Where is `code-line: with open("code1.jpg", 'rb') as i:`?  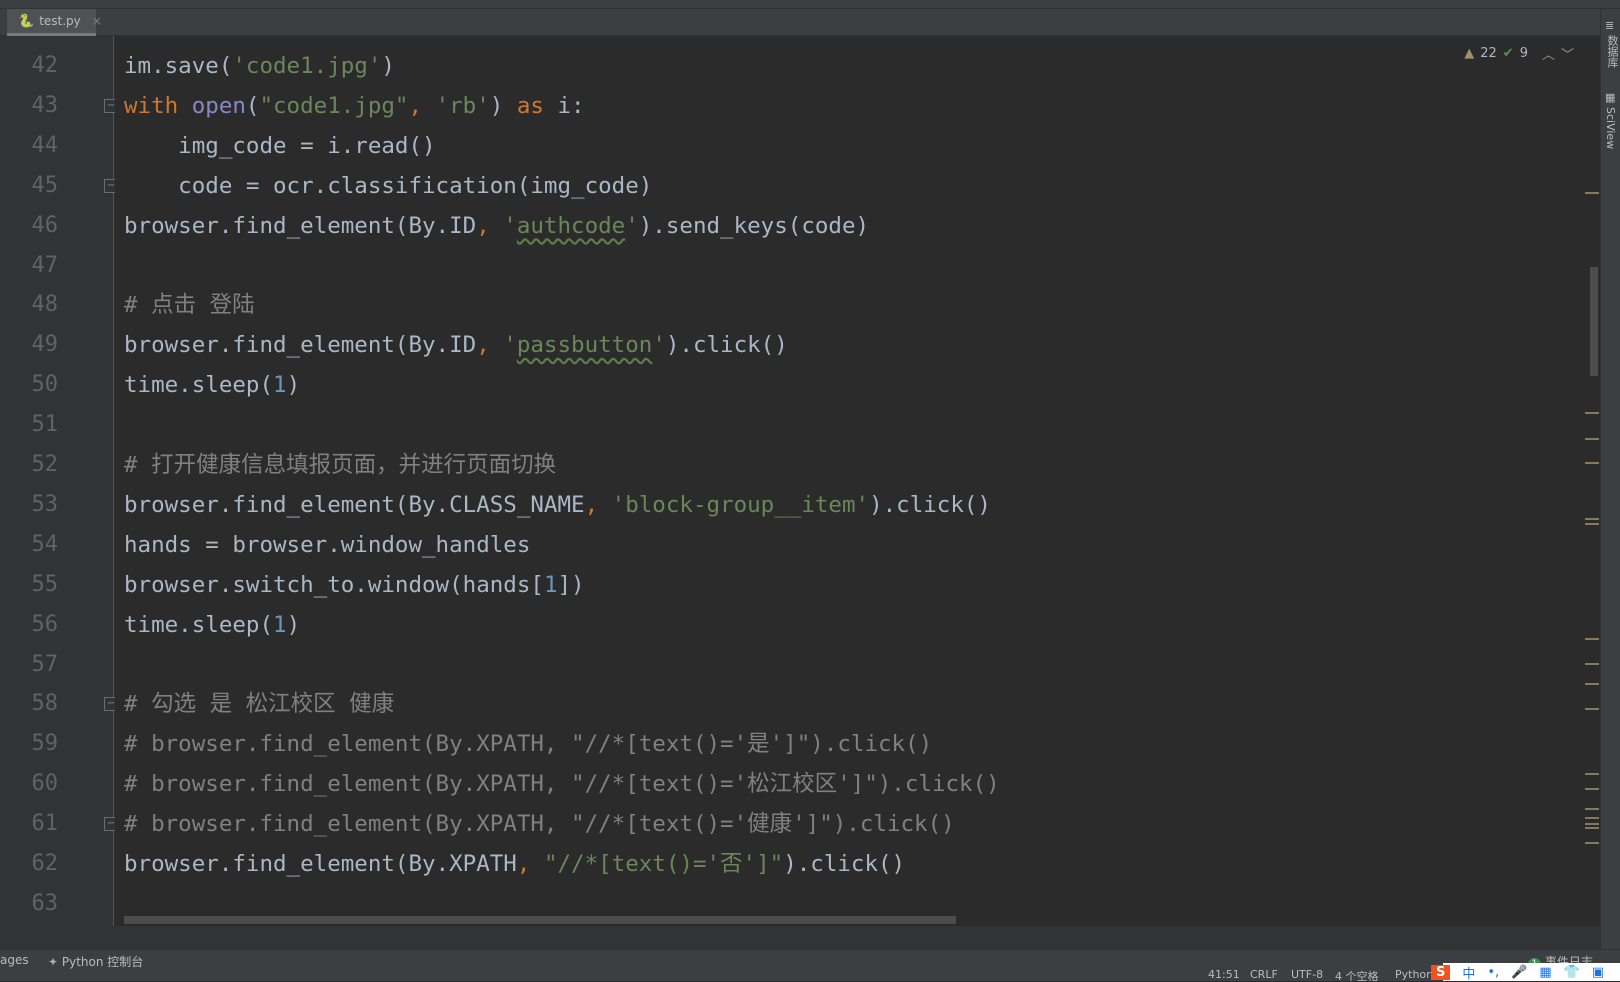
code-line: with open("code1.jpg", 'rb') as i: is located at coordinates (354, 106).